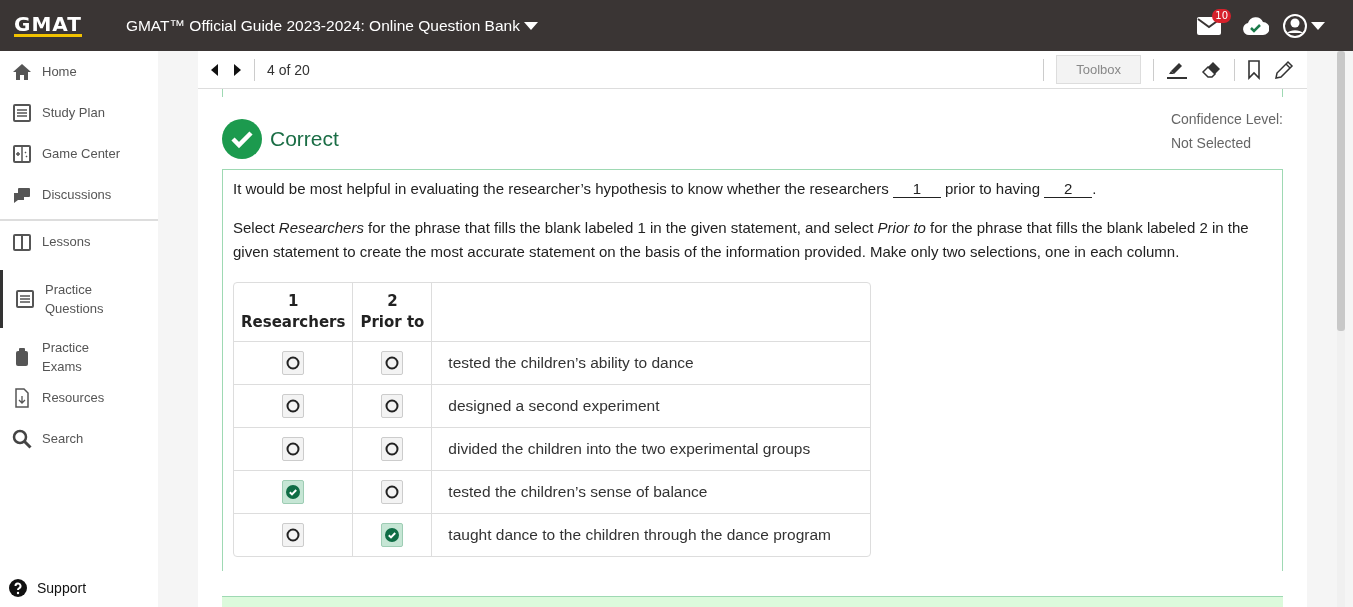 The image size is (1353, 607). I want to click on help-icon, so click(18, 588).